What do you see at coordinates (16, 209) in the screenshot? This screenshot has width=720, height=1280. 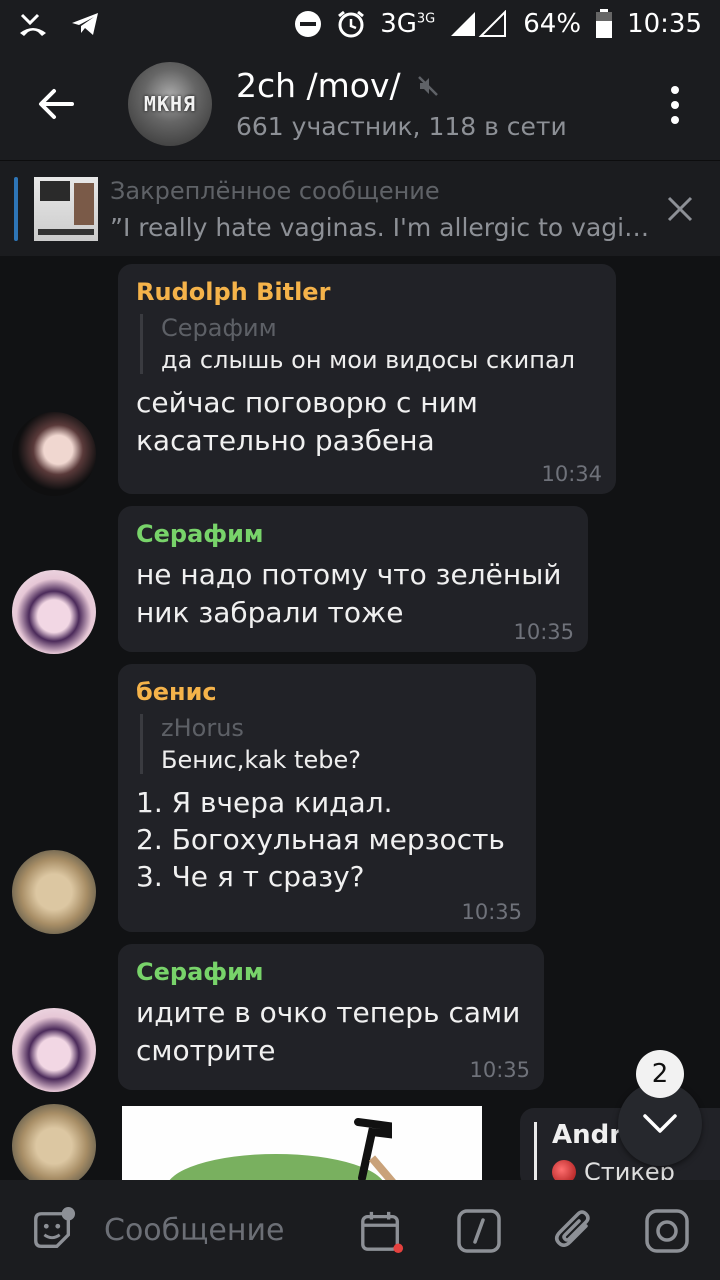 I see `pinned-indicator` at bounding box center [16, 209].